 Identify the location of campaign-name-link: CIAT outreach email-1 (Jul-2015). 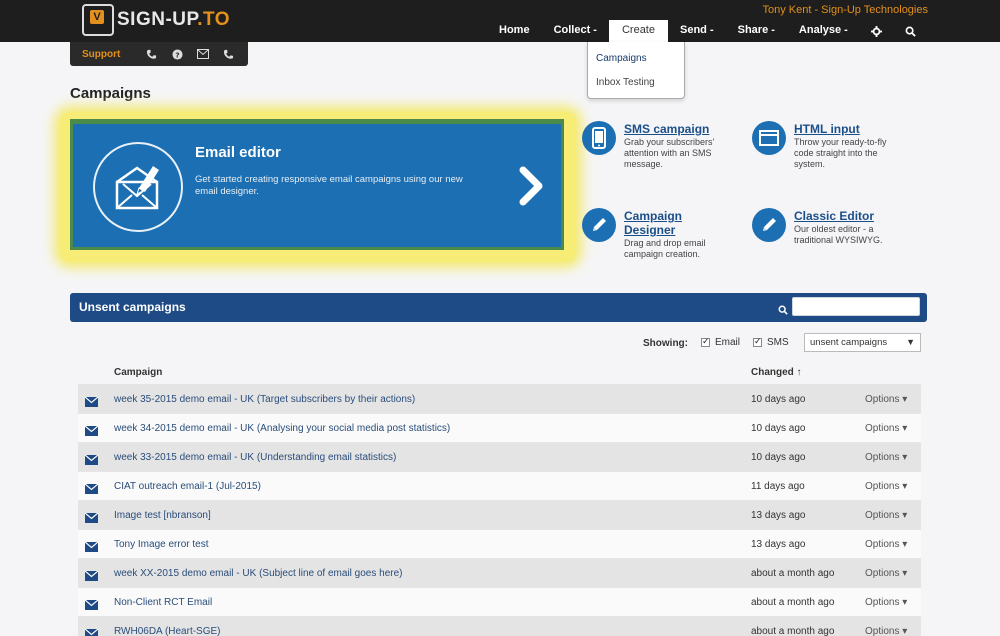
(187, 486).